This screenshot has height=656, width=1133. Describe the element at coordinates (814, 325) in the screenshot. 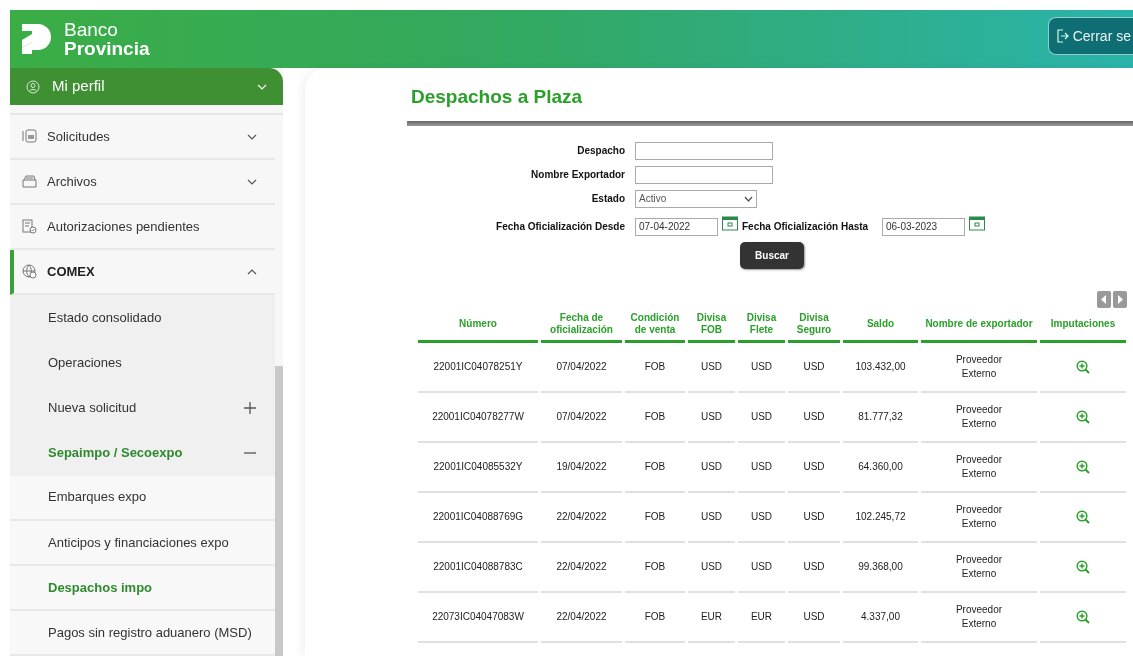

I see `column-header: Divisa Seguro` at that location.